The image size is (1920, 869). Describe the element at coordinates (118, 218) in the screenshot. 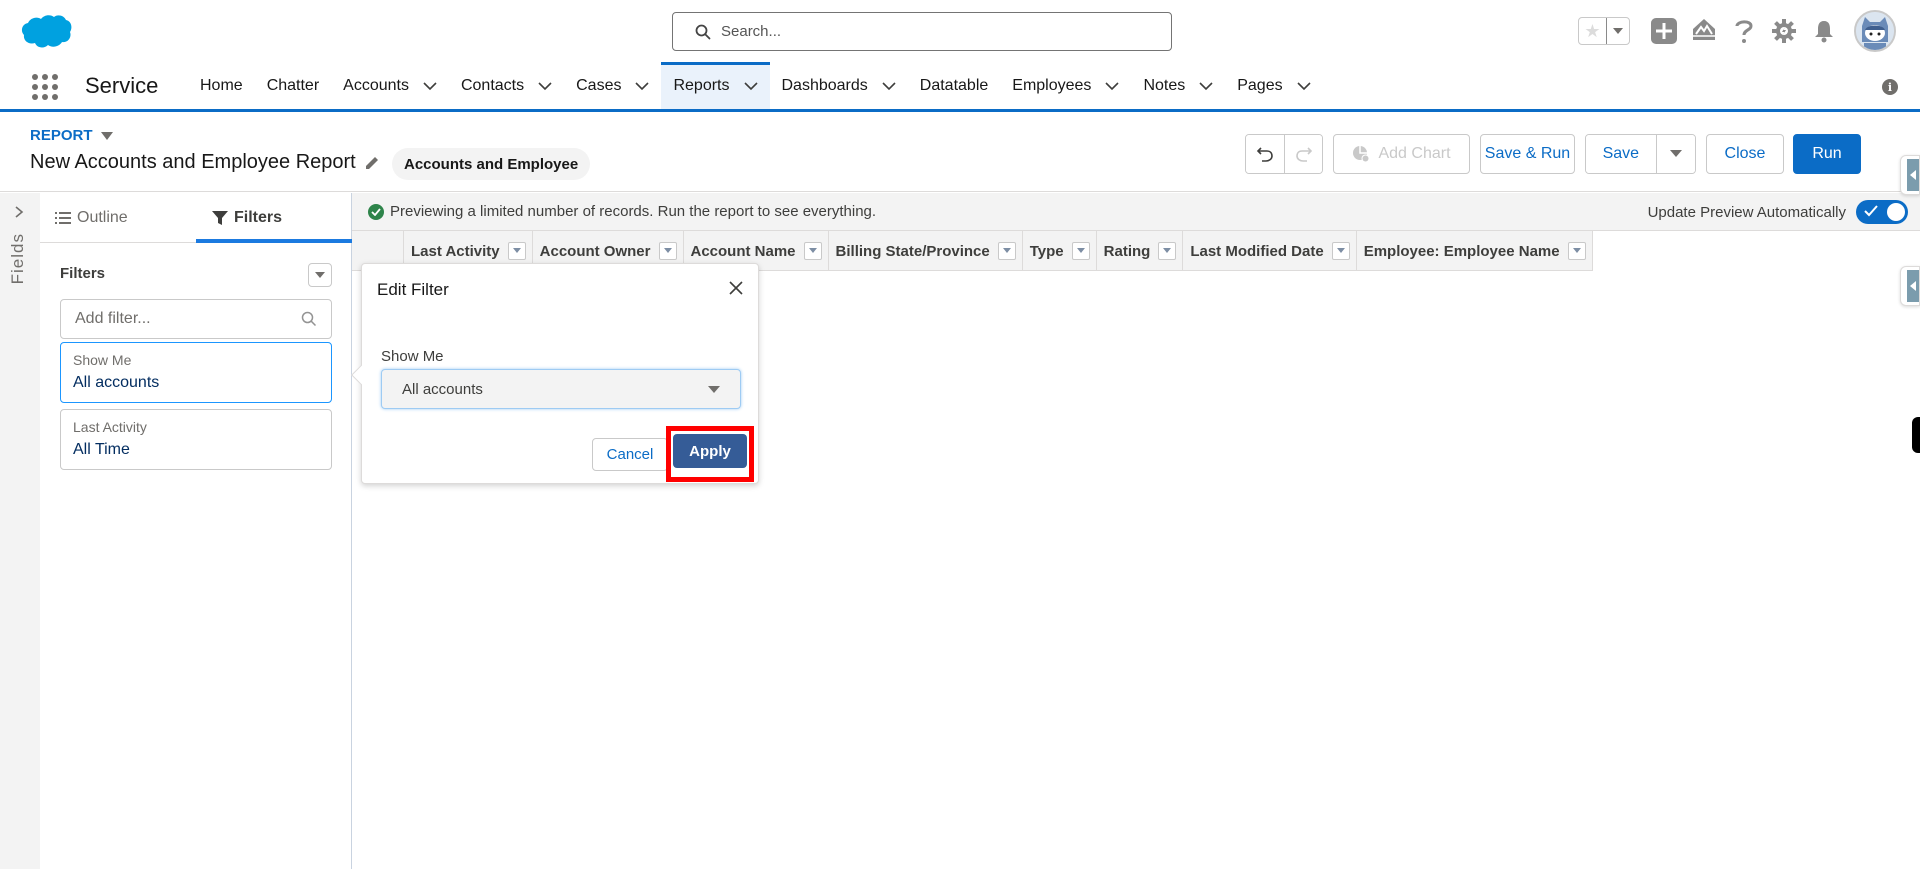

I see `tab-outline: Outline` at that location.